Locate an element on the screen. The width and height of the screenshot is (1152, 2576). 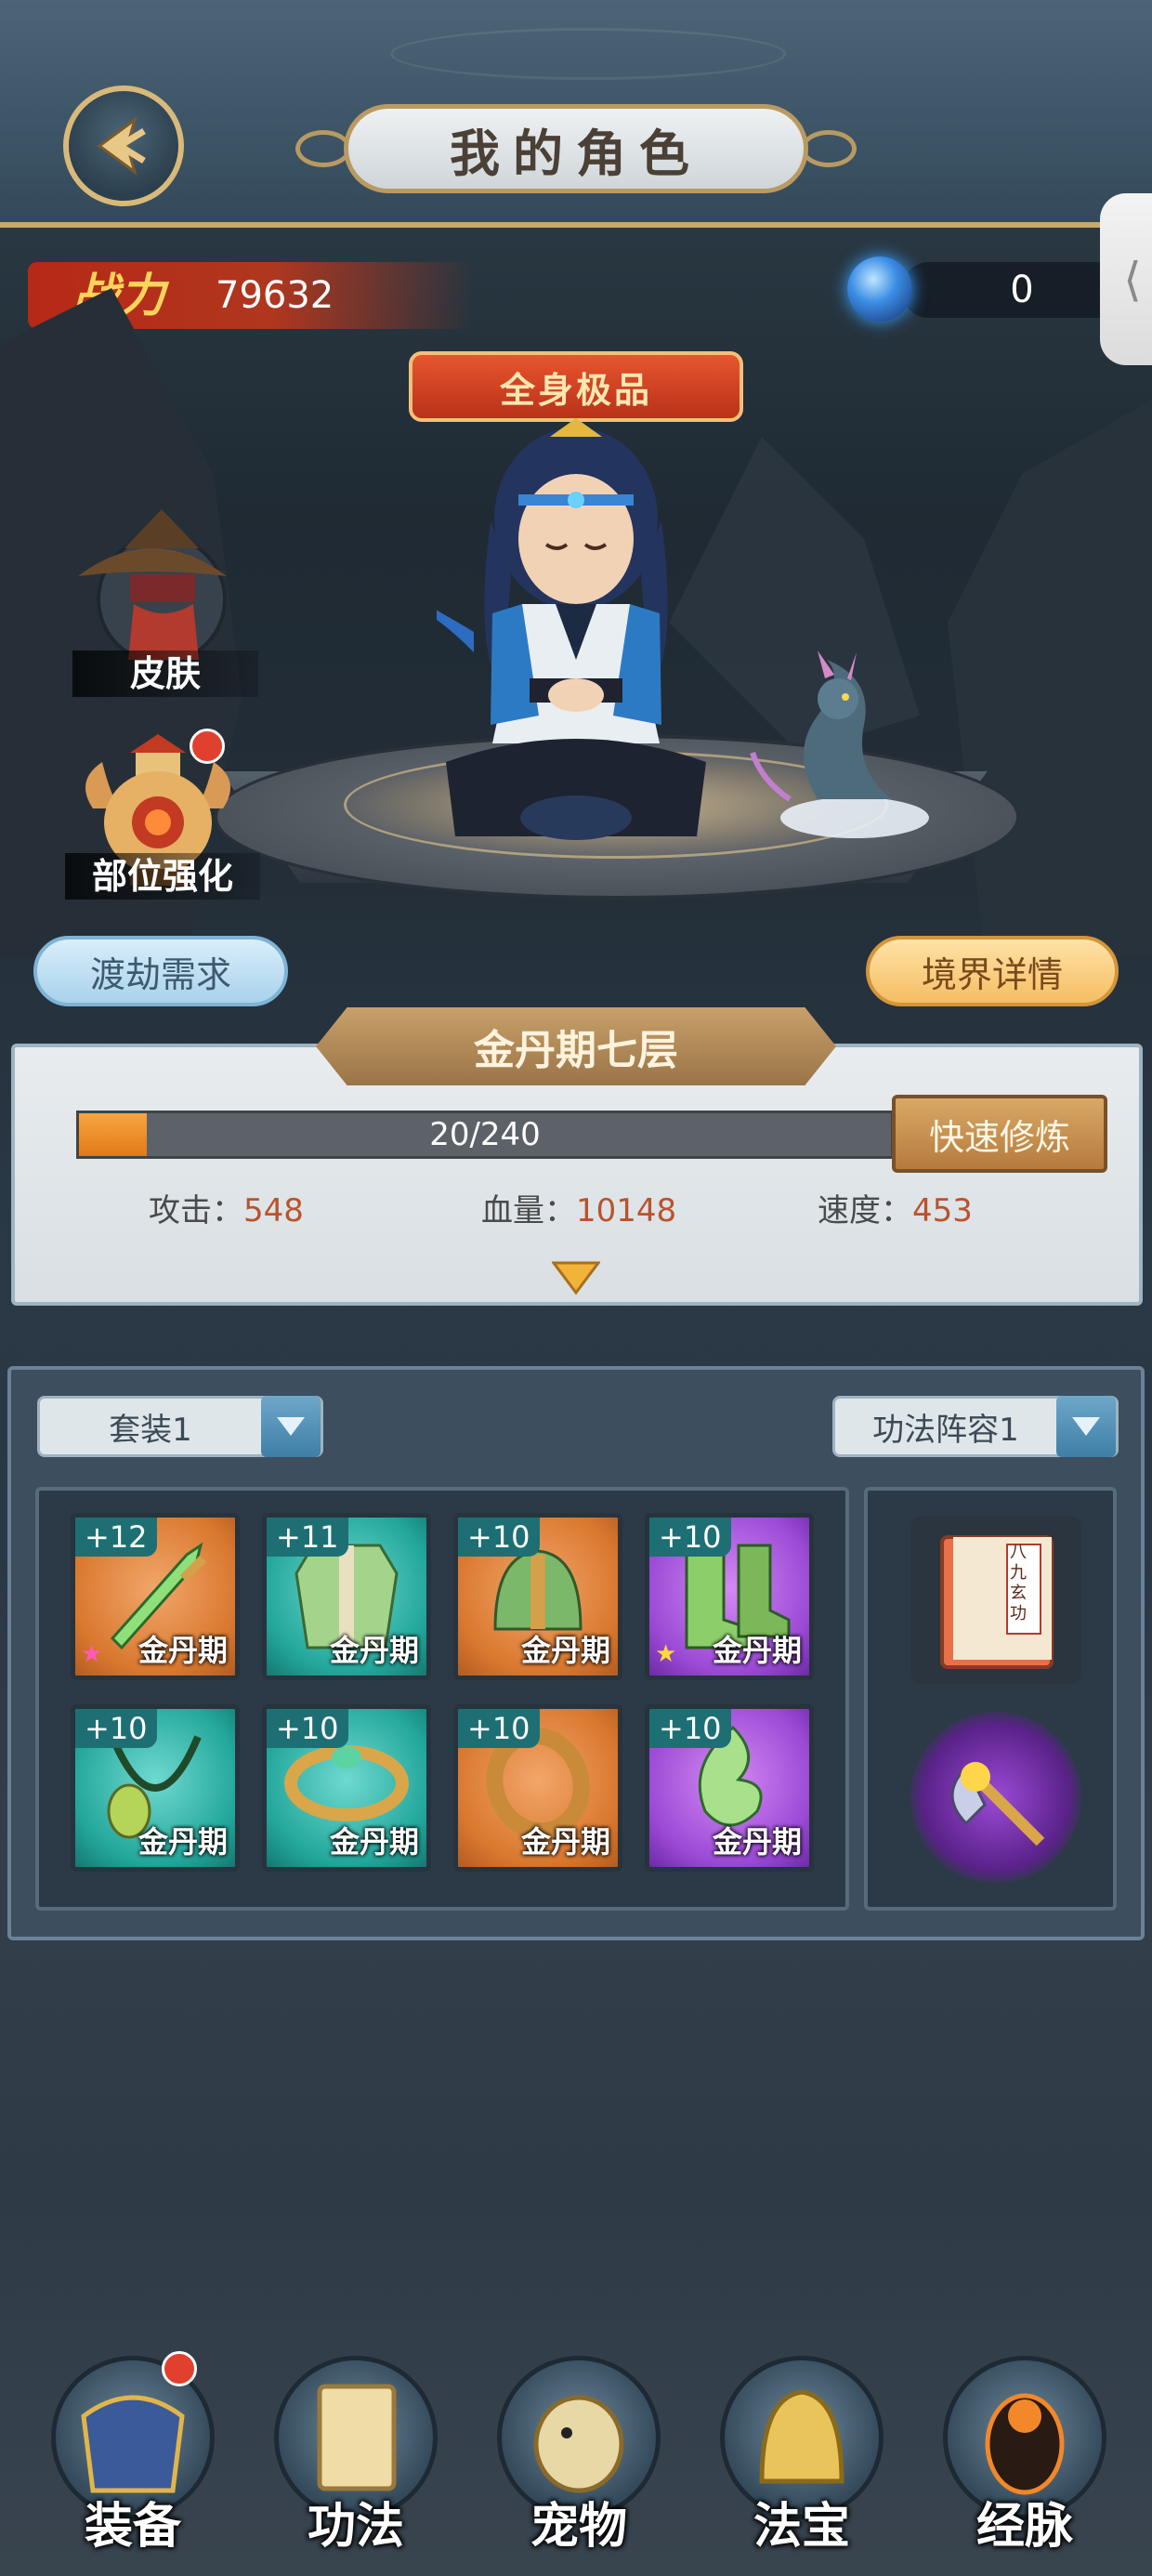
stat-speed-label: 速度： is located at coordinates (865, 1210).